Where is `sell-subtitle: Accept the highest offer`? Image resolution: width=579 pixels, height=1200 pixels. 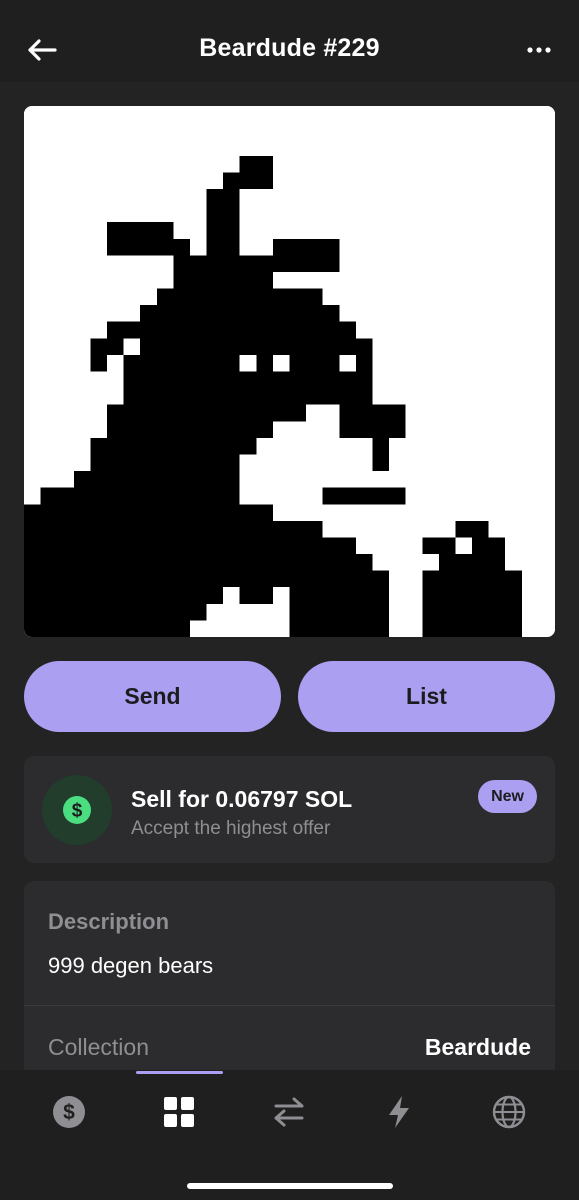
sell-subtitle: Accept the highest offer is located at coordinates (231, 828).